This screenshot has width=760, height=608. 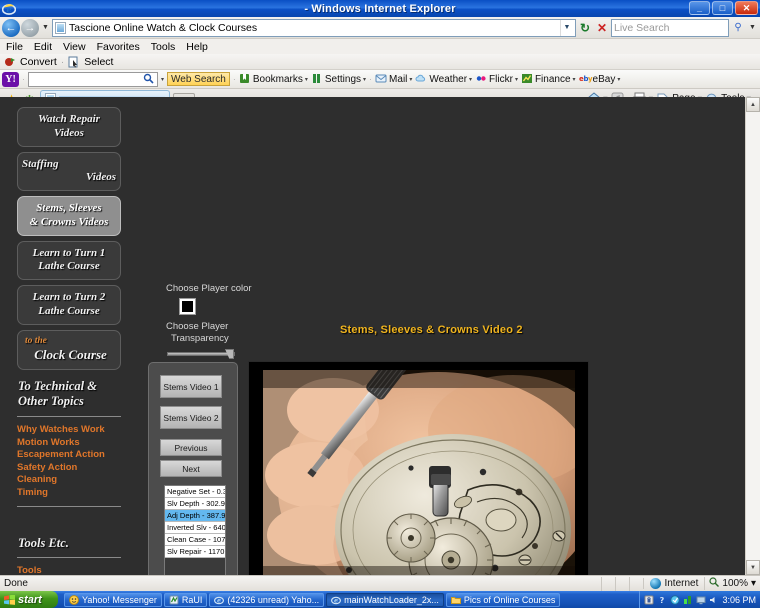 I want to click on minimize-button: _, so click(x=699, y=8).